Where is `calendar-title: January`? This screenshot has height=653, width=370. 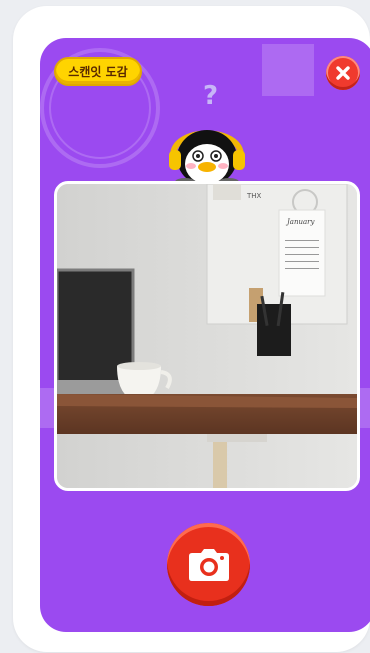
calendar-title: January is located at coordinates (300, 222).